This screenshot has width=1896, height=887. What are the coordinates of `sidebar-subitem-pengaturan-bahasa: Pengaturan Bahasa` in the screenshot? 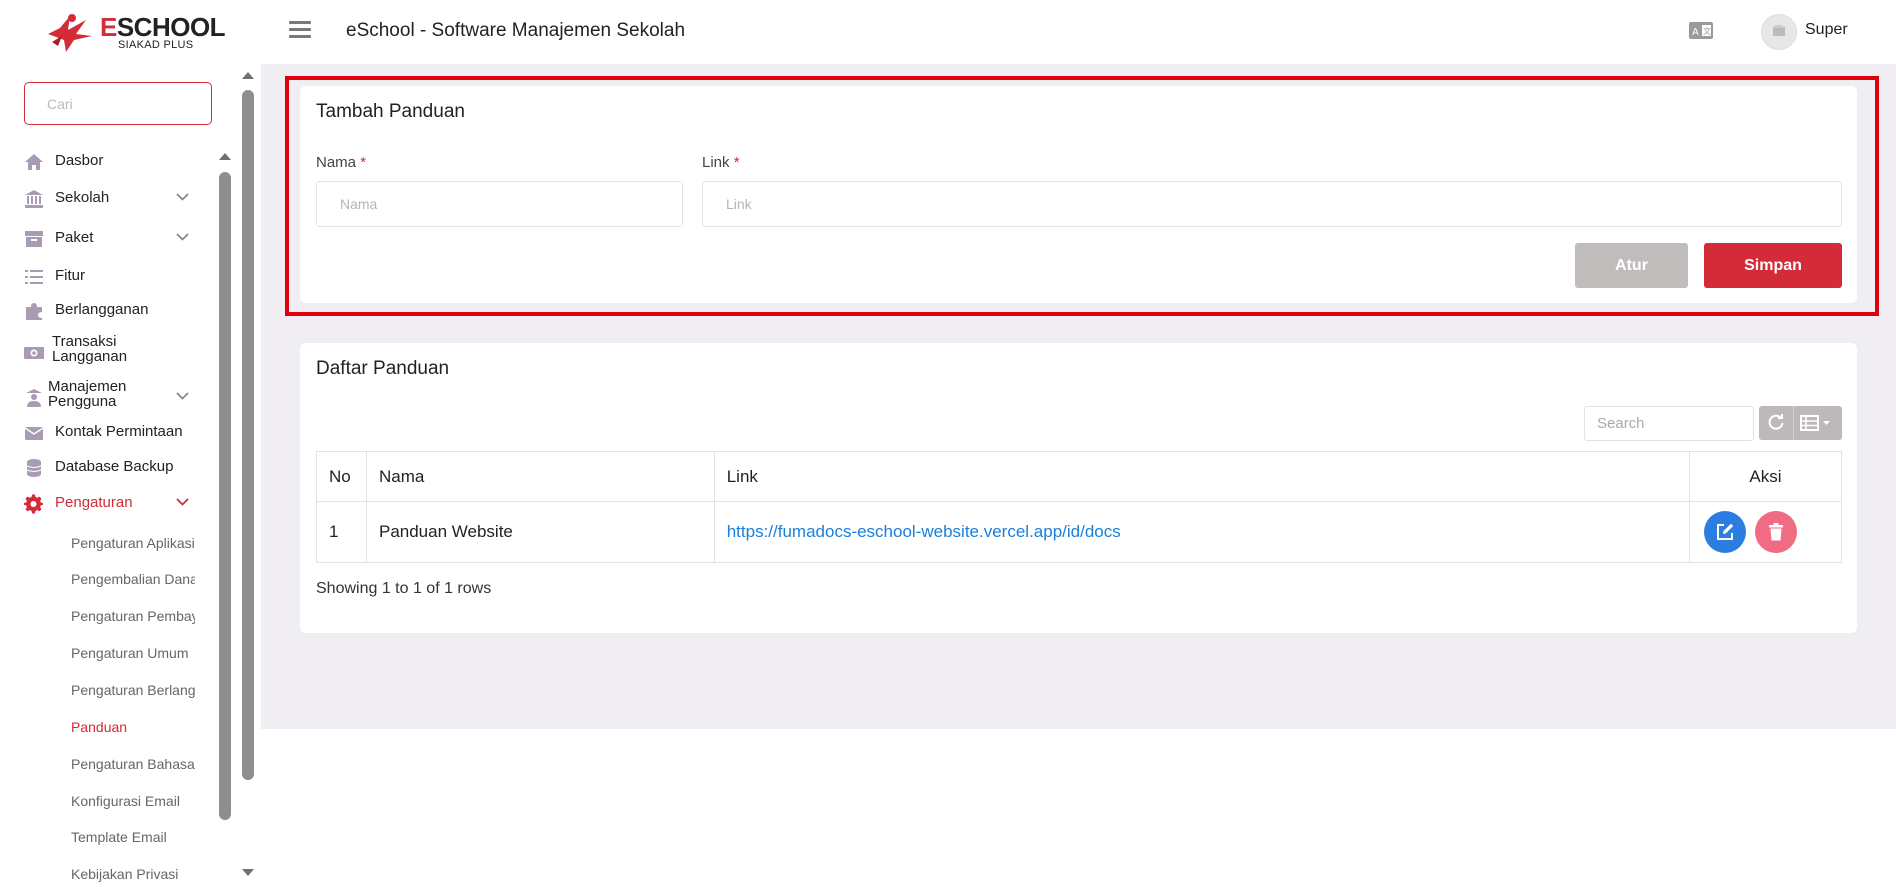 It's located at (133, 764).